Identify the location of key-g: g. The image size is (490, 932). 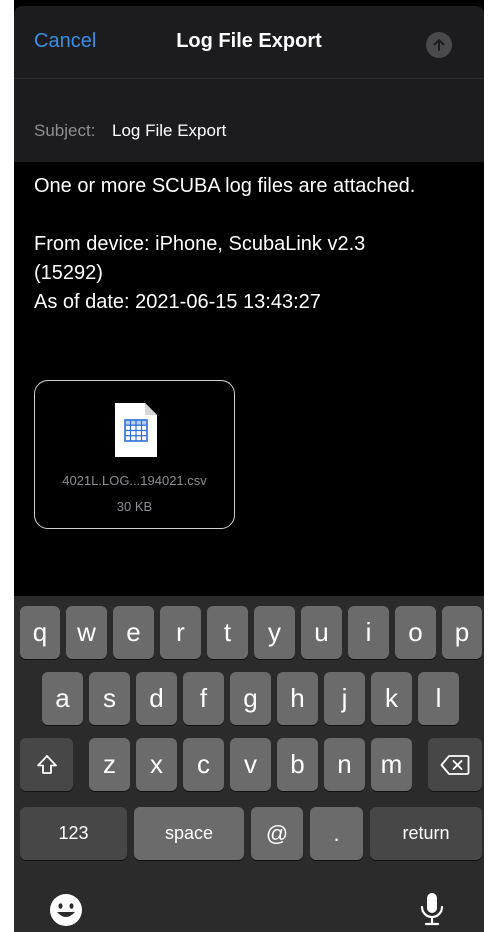
(250, 698).